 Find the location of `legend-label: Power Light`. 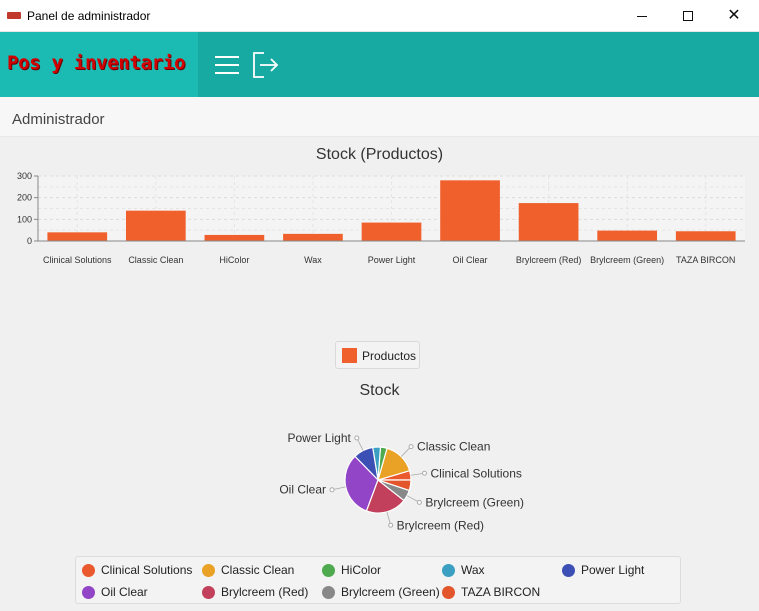

legend-label: Power Light is located at coordinates (613, 570).